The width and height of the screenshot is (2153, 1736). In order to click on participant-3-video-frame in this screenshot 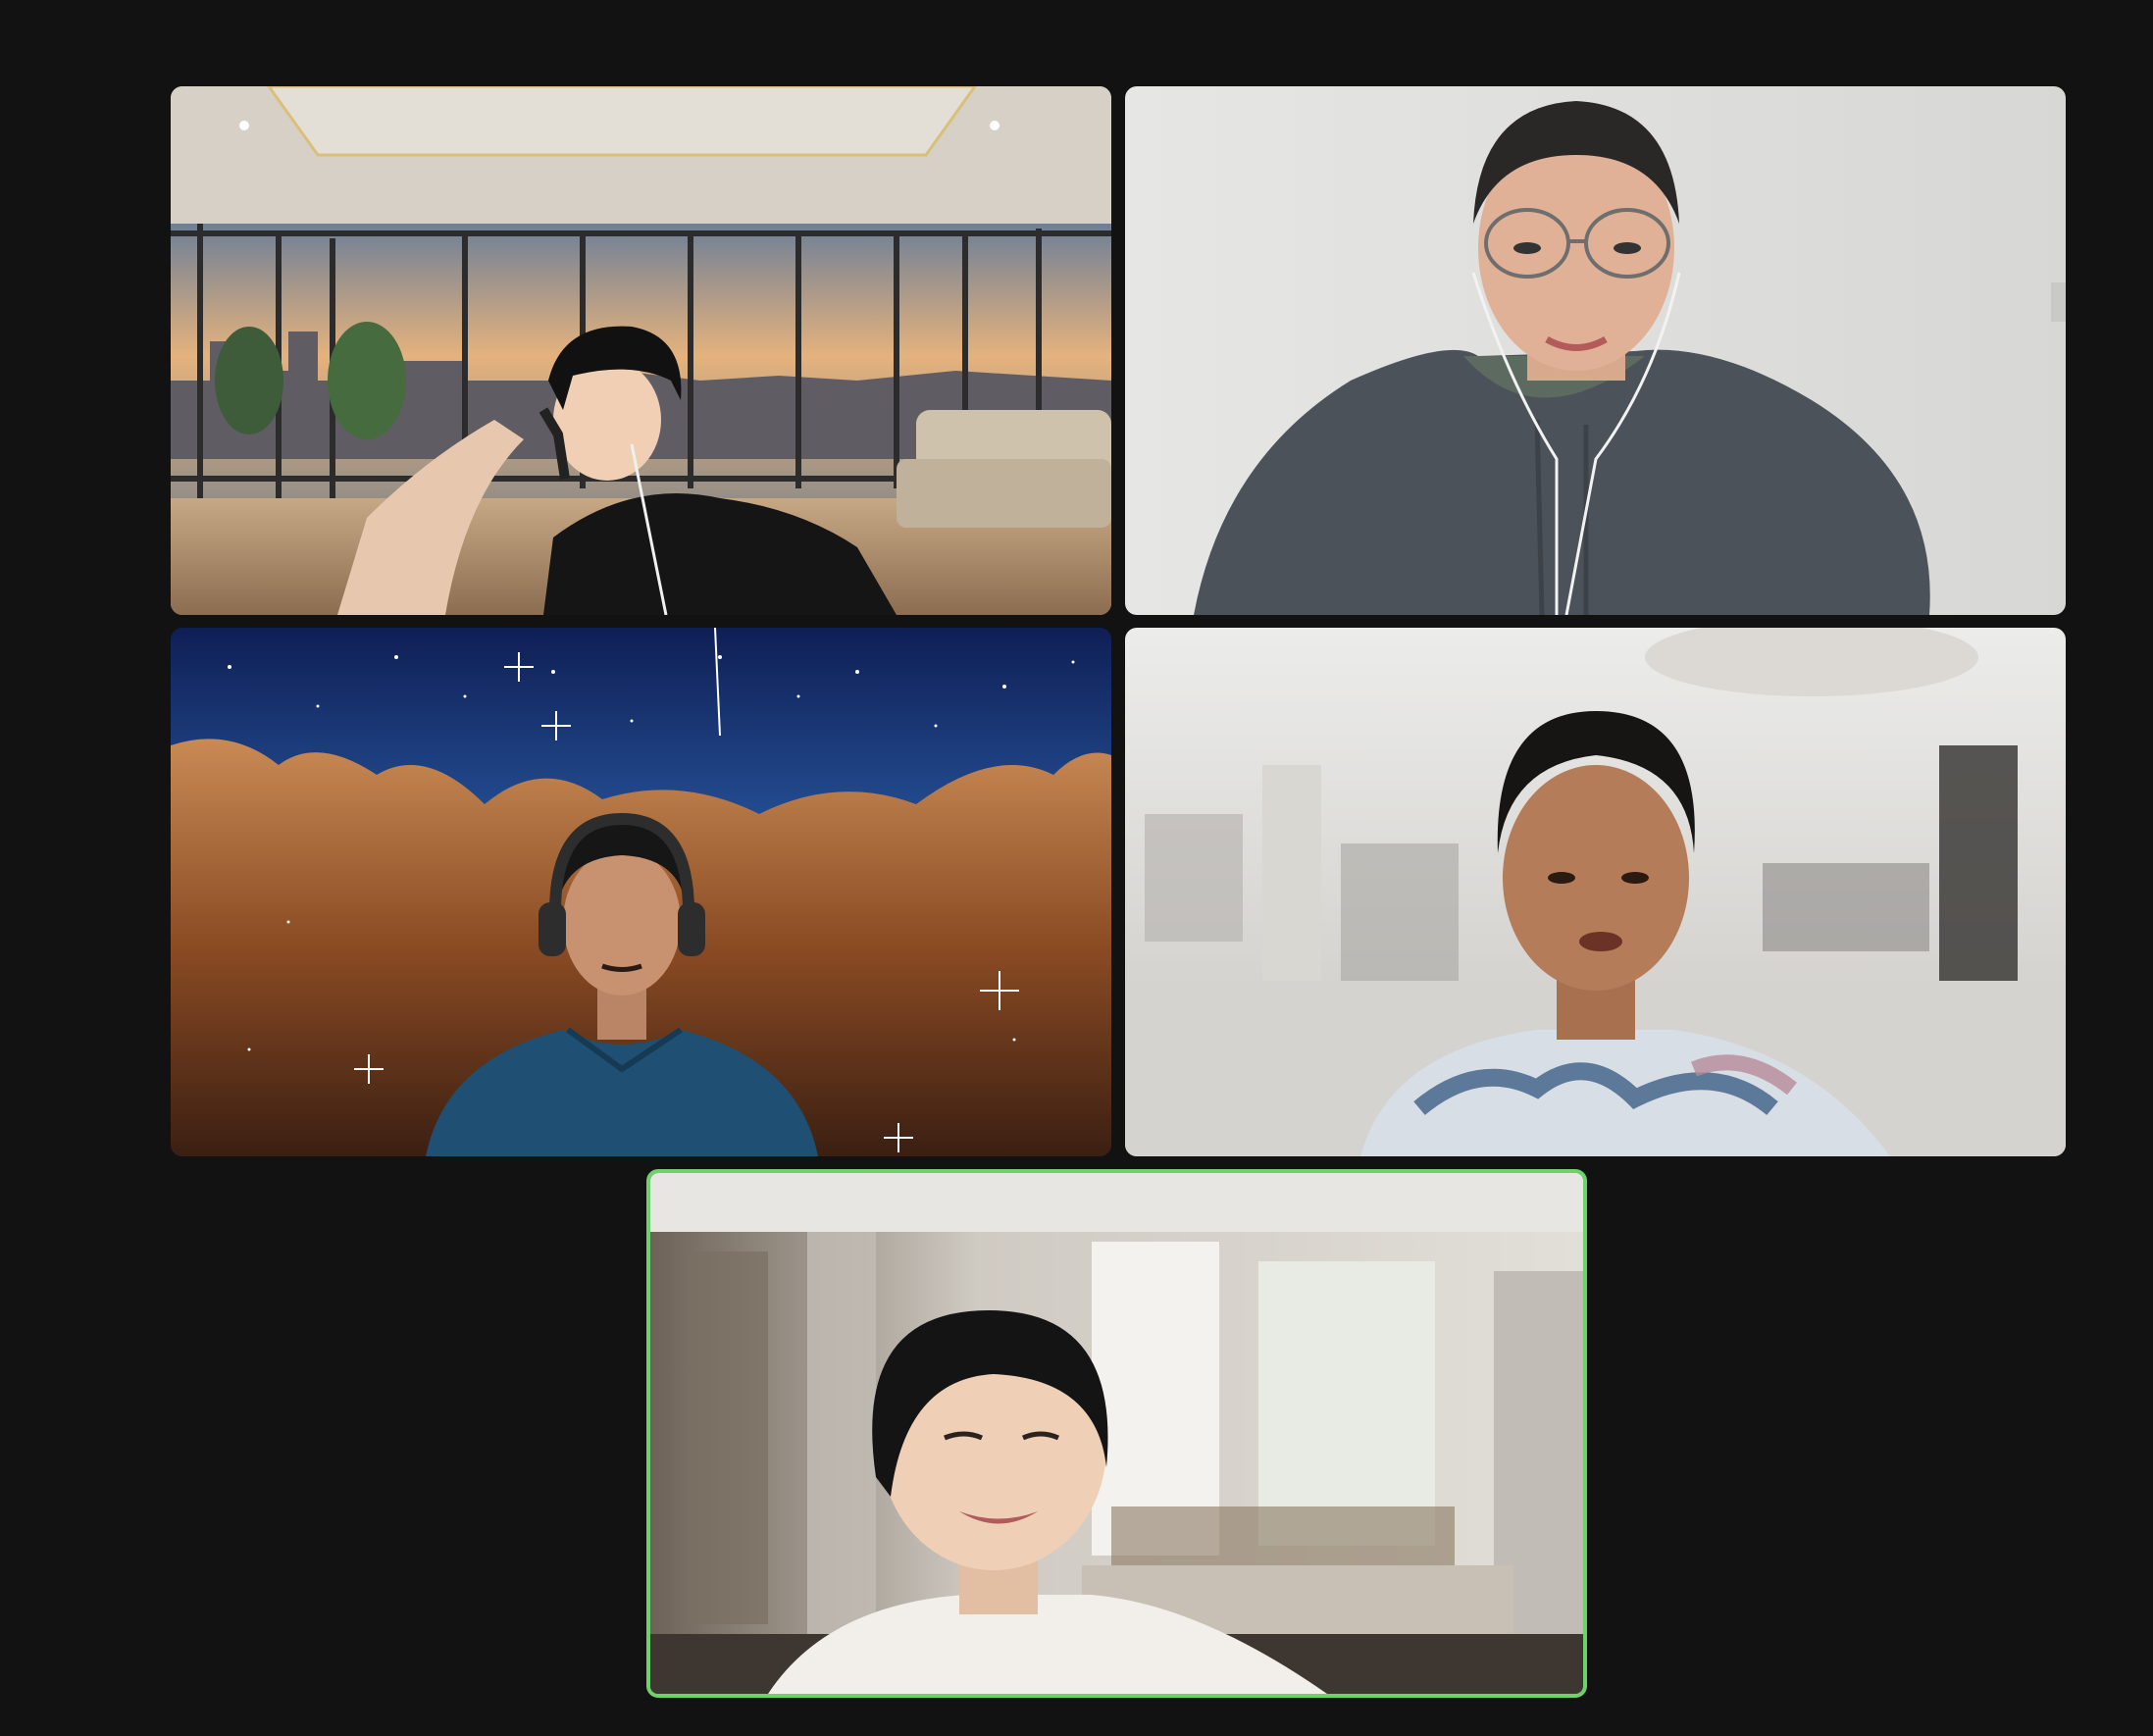, I will do `click(641, 892)`.